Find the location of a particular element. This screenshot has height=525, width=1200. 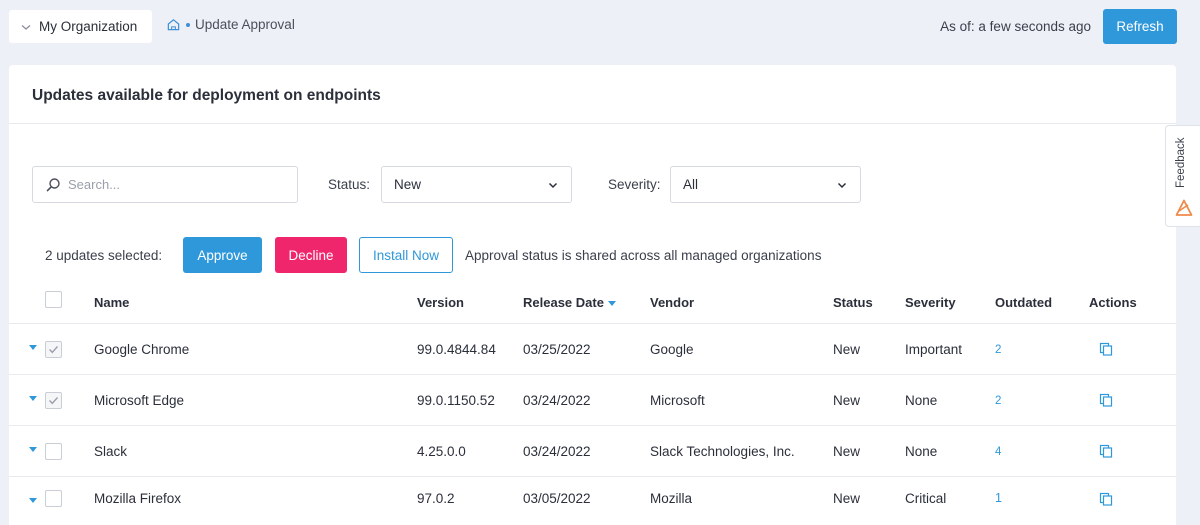

refresh-button: Refresh is located at coordinates (1140, 26).